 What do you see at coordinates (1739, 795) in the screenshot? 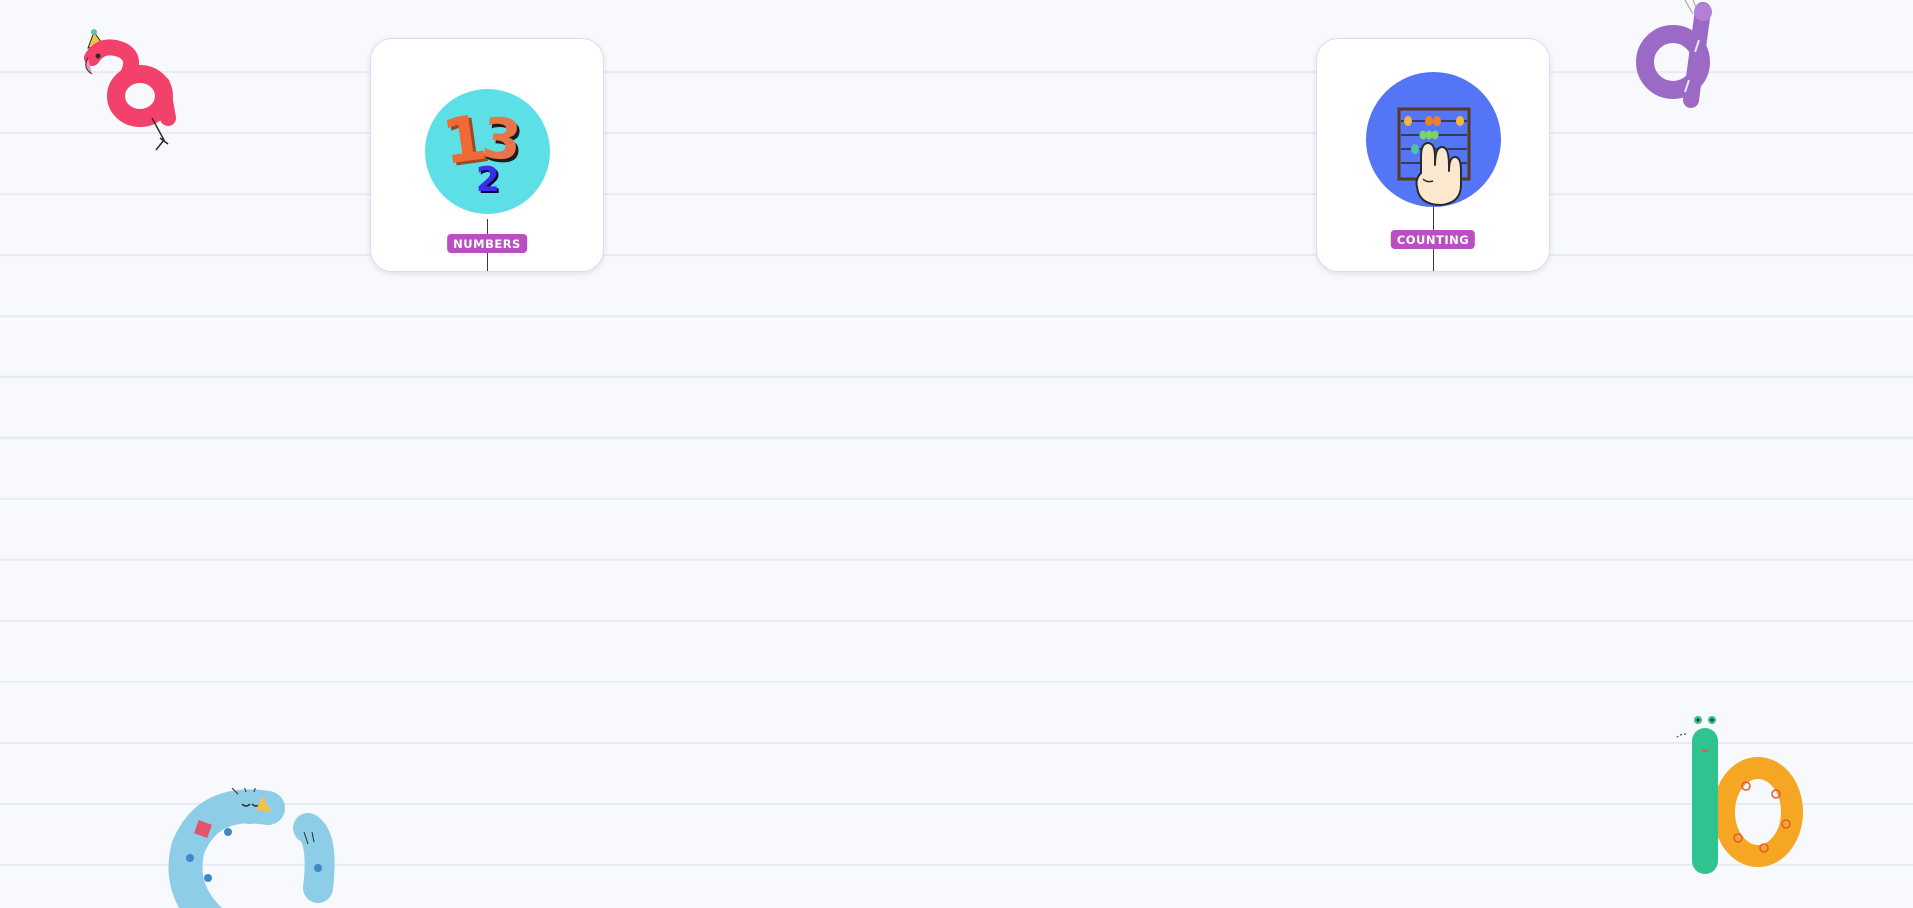
I see `snake-letter-b-icon` at bounding box center [1739, 795].